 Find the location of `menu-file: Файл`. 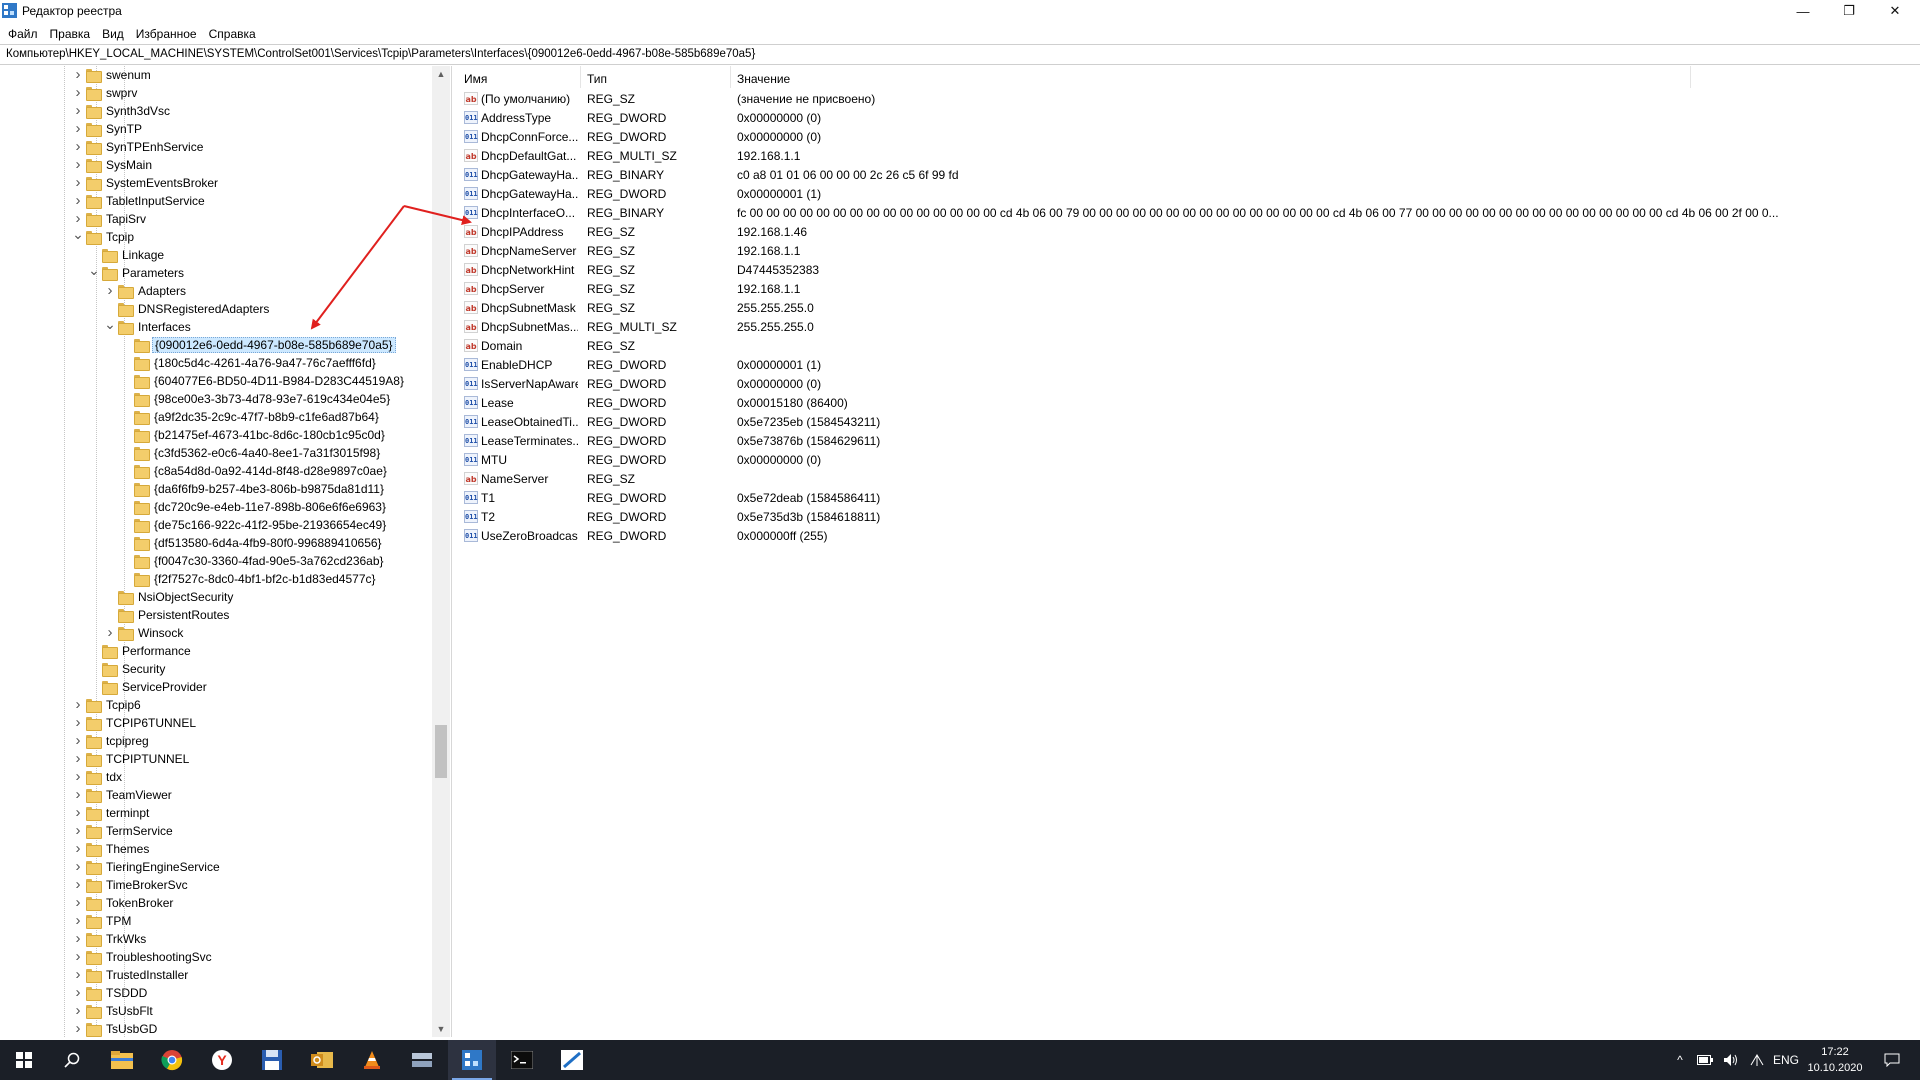

menu-file: Файл is located at coordinates (25, 34).